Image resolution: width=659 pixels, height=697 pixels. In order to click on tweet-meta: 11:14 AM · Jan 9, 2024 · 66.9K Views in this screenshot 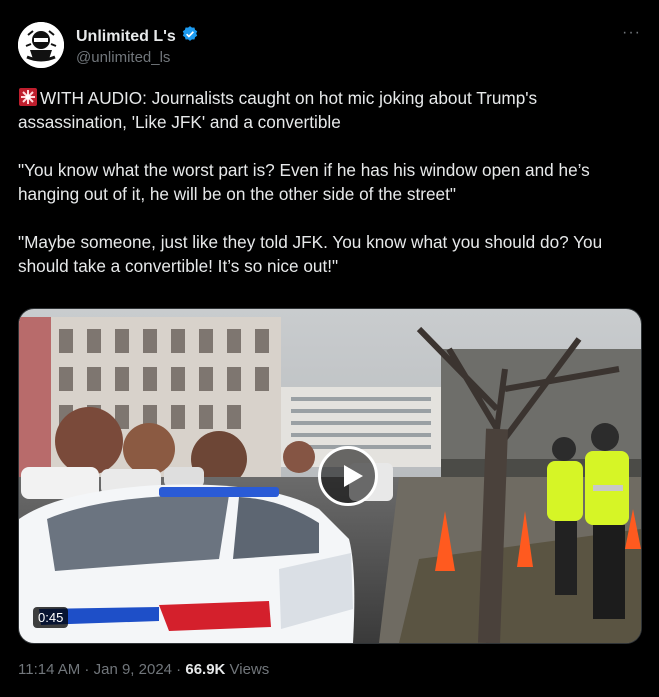, I will do `click(143, 669)`.